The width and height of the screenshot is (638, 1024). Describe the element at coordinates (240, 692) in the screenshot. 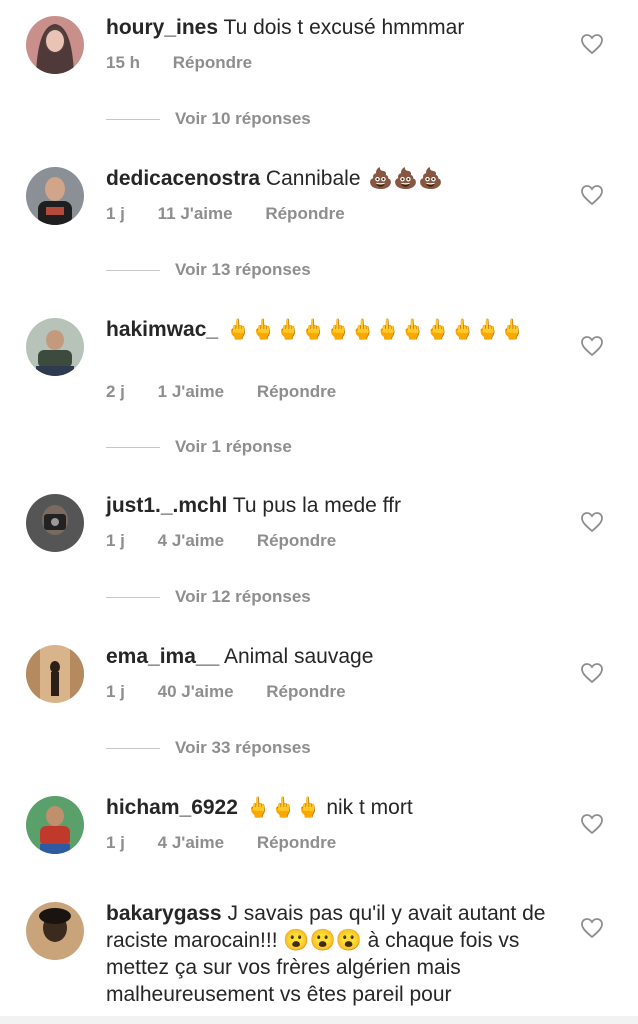

I see `comment-meta: 1 j 40 J'aime Répondre` at that location.